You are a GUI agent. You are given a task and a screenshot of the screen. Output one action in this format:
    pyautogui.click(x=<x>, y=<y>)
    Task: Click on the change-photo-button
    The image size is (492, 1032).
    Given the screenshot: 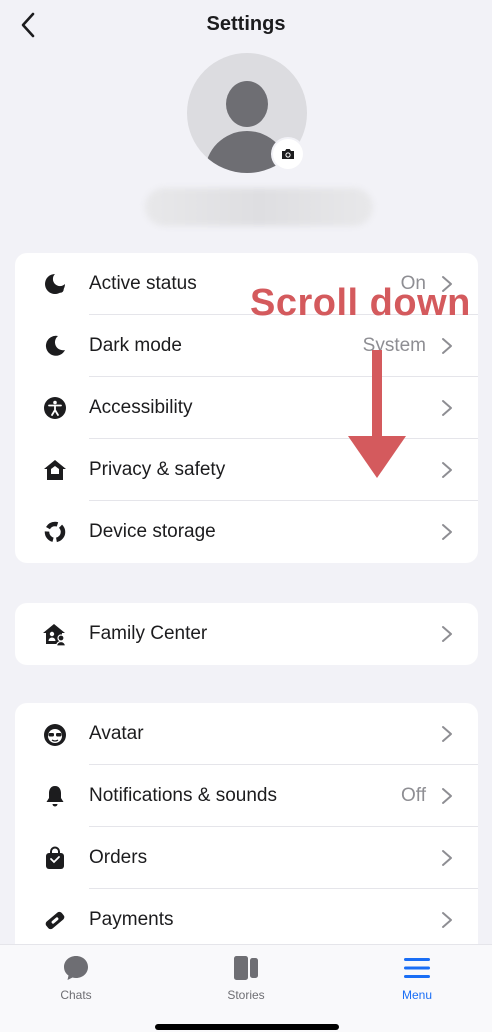 What is the action you would take?
    pyautogui.click(x=288, y=154)
    